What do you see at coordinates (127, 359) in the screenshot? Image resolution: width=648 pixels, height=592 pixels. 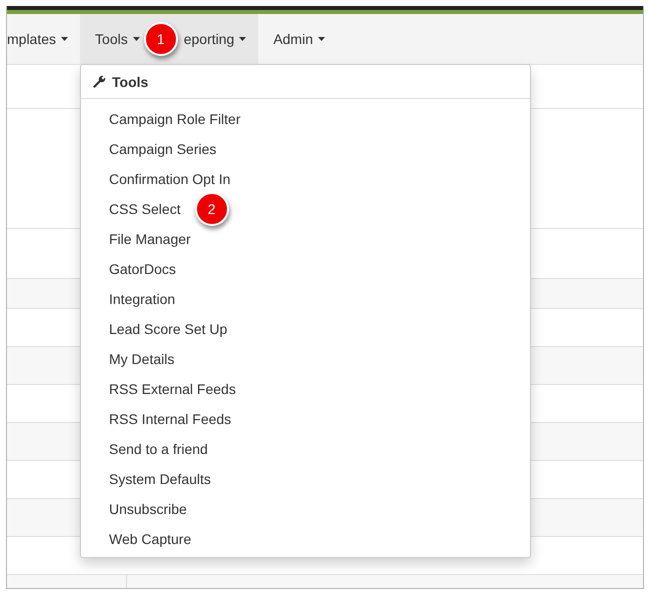 I see `menu-item: My Details` at bounding box center [127, 359].